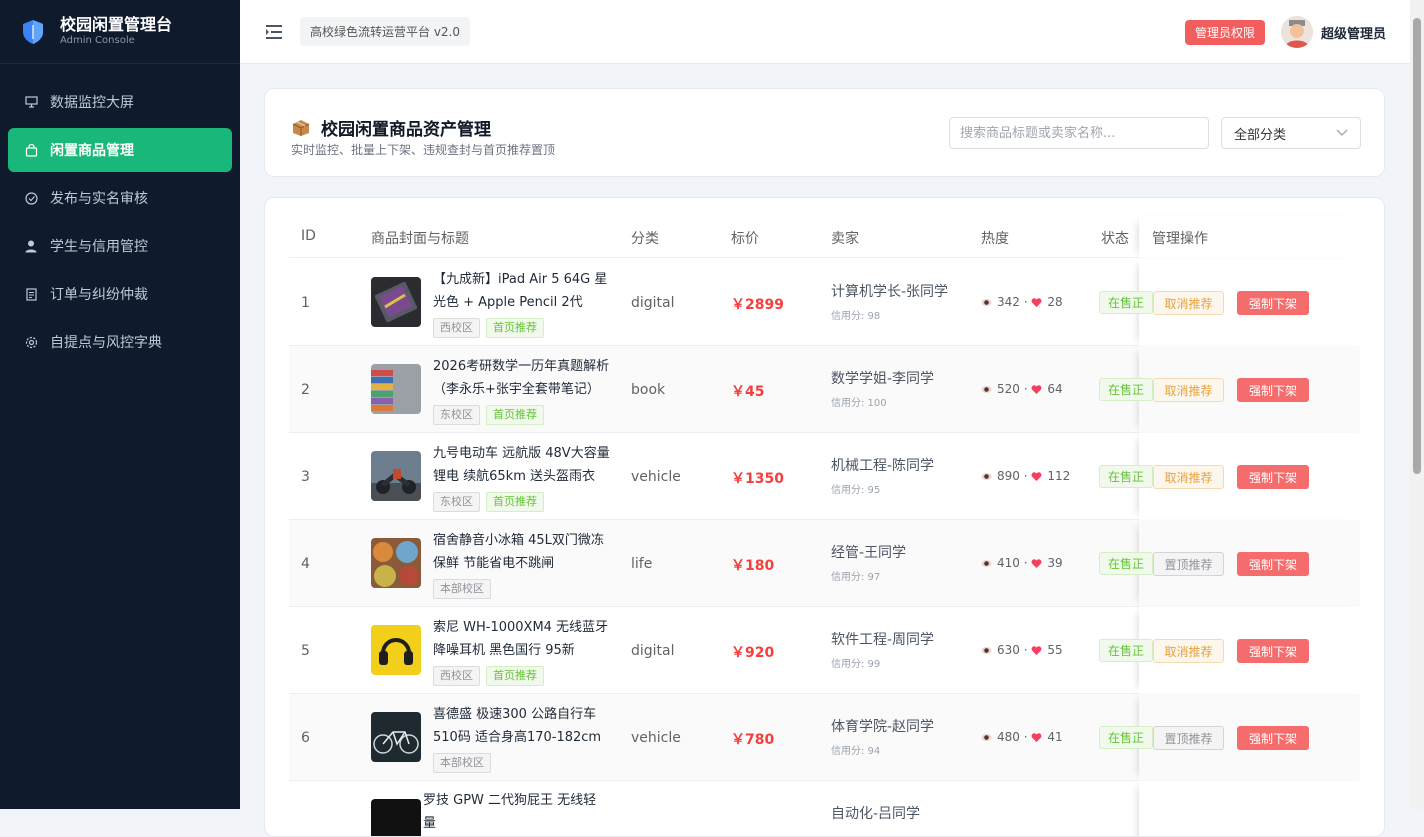 This screenshot has height=837, width=1424. What do you see at coordinates (757, 305) in the screenshot?
I see `price-cell: ￥2899` at bounding box center [757, 305].